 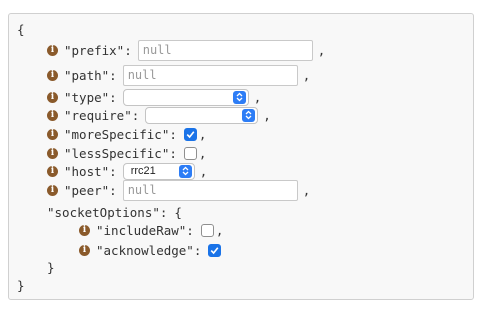 I want to click on field-key-less-specific: "lessSpecific":, so click(x=120, y=153).